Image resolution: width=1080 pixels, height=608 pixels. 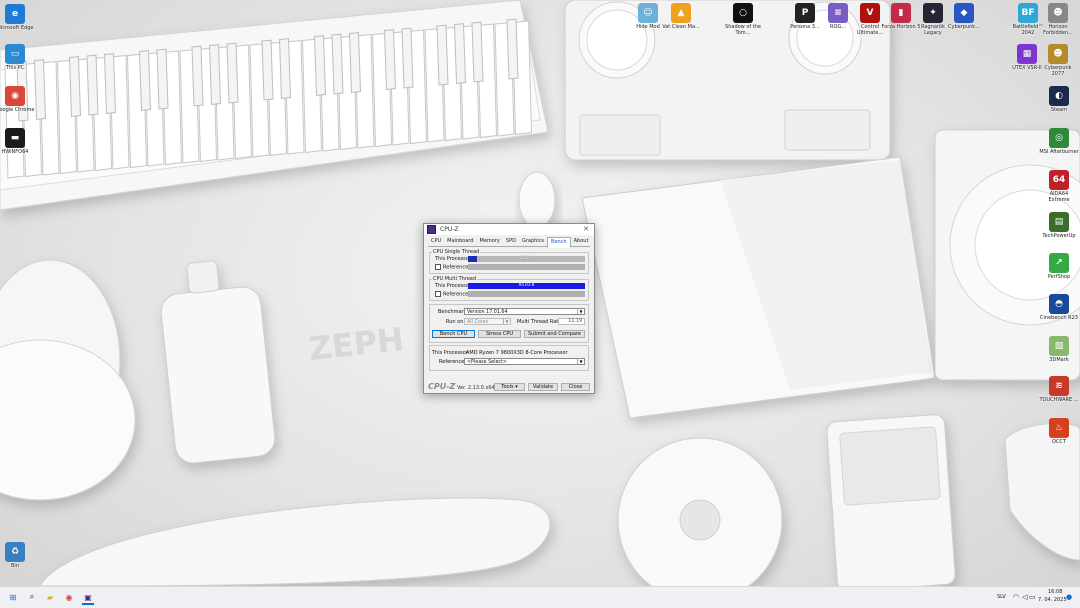 What do you see at coordinates (1069, 597) in the screenshot?
I see `notification-bell-icon: ●` at bounding box center [1069, 597].